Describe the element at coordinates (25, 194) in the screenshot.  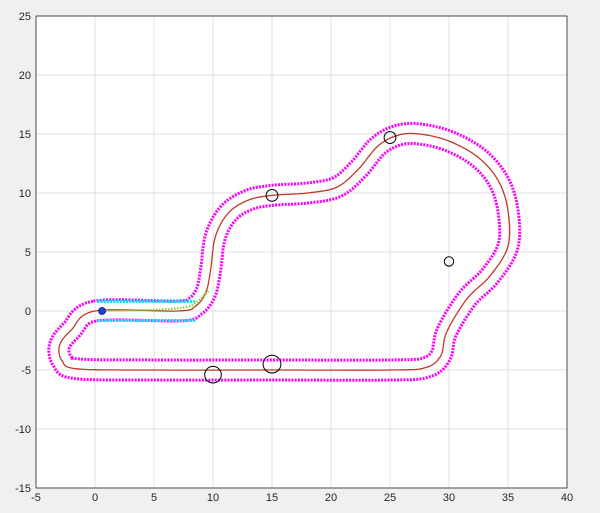
I see `y-tick-label: 10` at that location.